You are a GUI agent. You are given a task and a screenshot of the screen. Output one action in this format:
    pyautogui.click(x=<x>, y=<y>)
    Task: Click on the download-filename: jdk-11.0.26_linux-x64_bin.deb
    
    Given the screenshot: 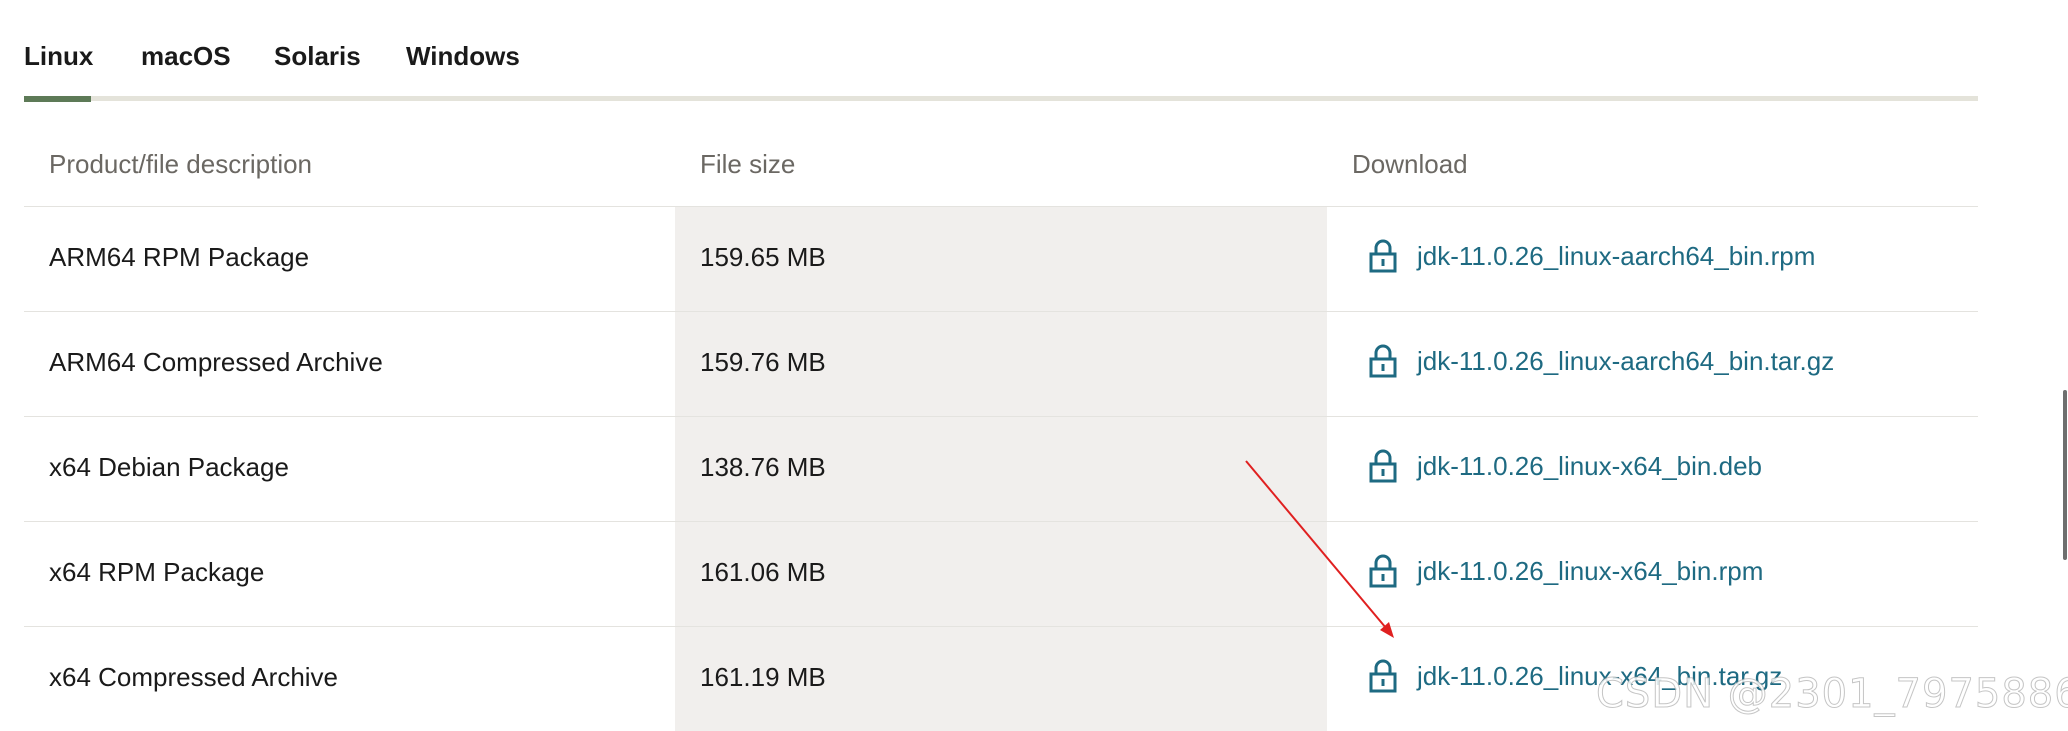 What is the action you would take?
    pyautogui.click(x=1589, y=466)
    